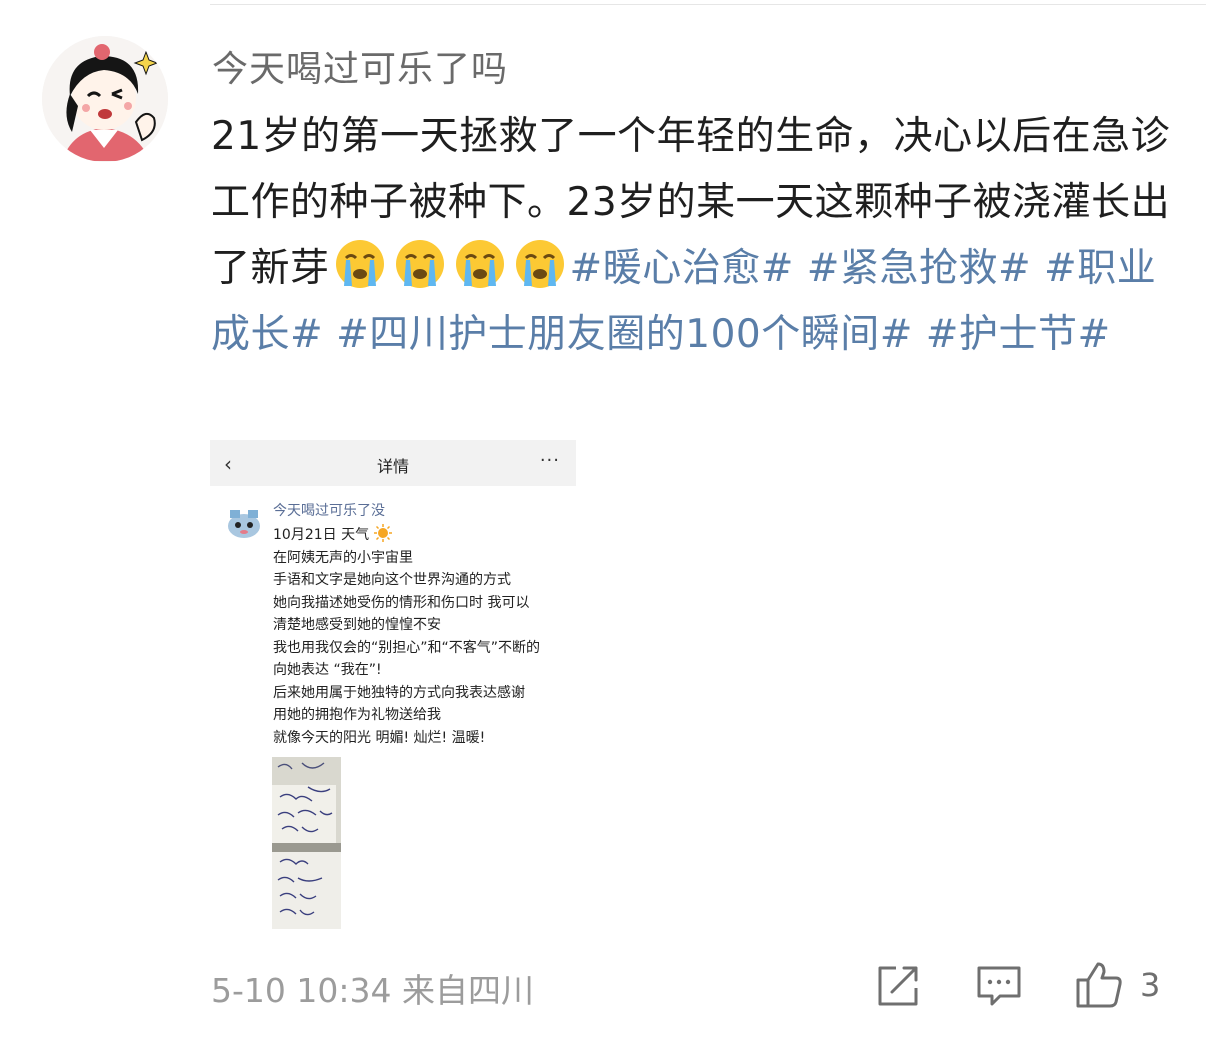  I want to click on shot-title: 详情, so click(392, 466).